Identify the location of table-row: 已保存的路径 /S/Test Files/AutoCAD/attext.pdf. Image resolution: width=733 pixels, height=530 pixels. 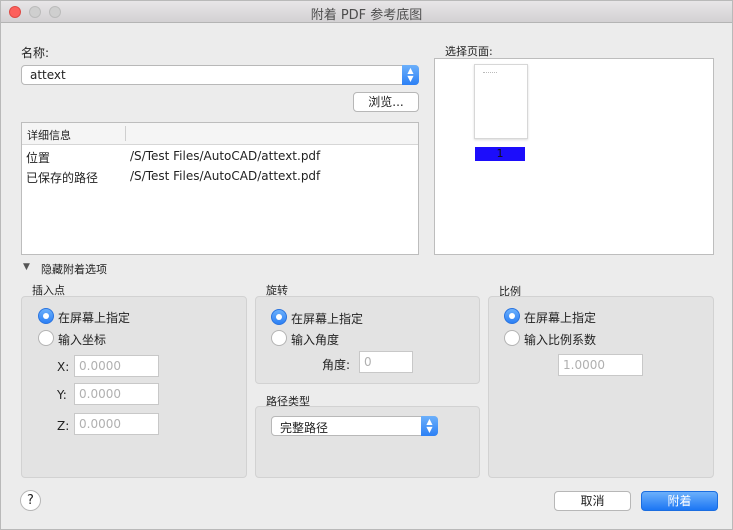
(220, 175).